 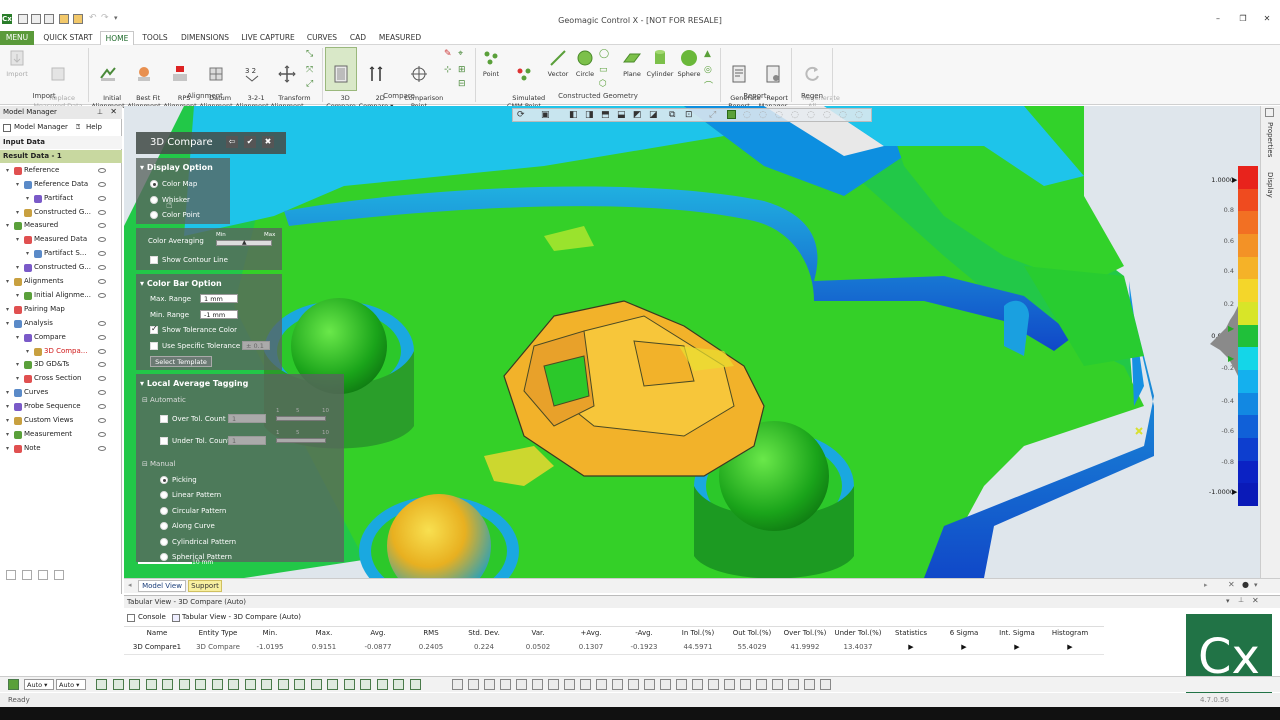 What do you see at coordinates (805, 633) in the screenshot?
I see `column-header: Over Tol.(%)` at bounding box center [805, 633].